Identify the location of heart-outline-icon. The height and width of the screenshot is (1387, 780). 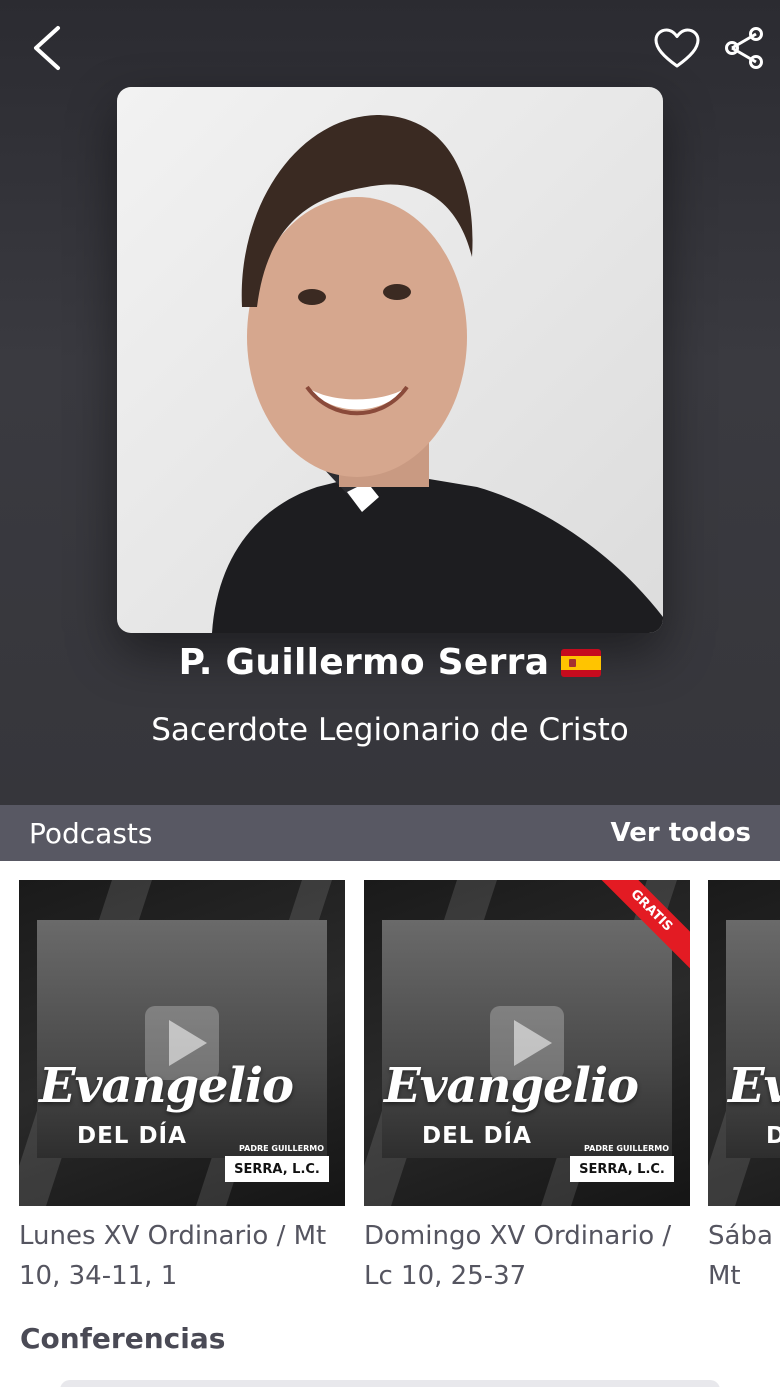
(677, 48).